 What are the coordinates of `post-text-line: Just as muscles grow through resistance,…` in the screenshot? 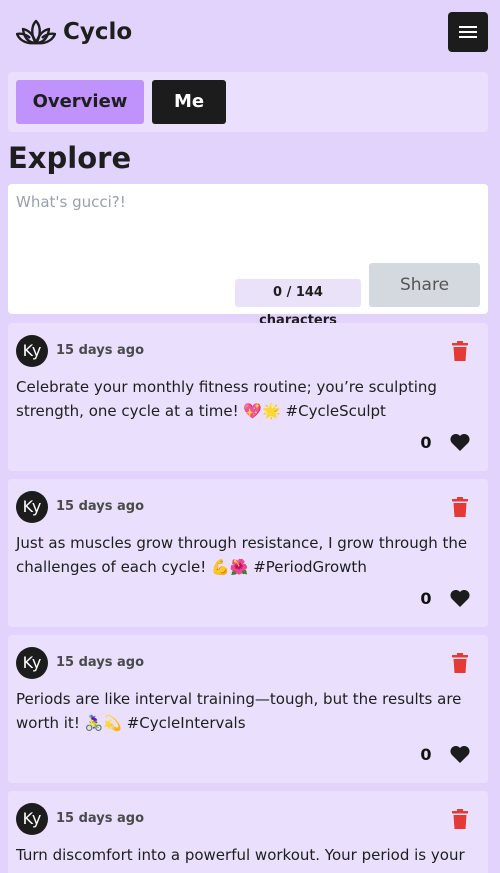 It's located at (242, 543).